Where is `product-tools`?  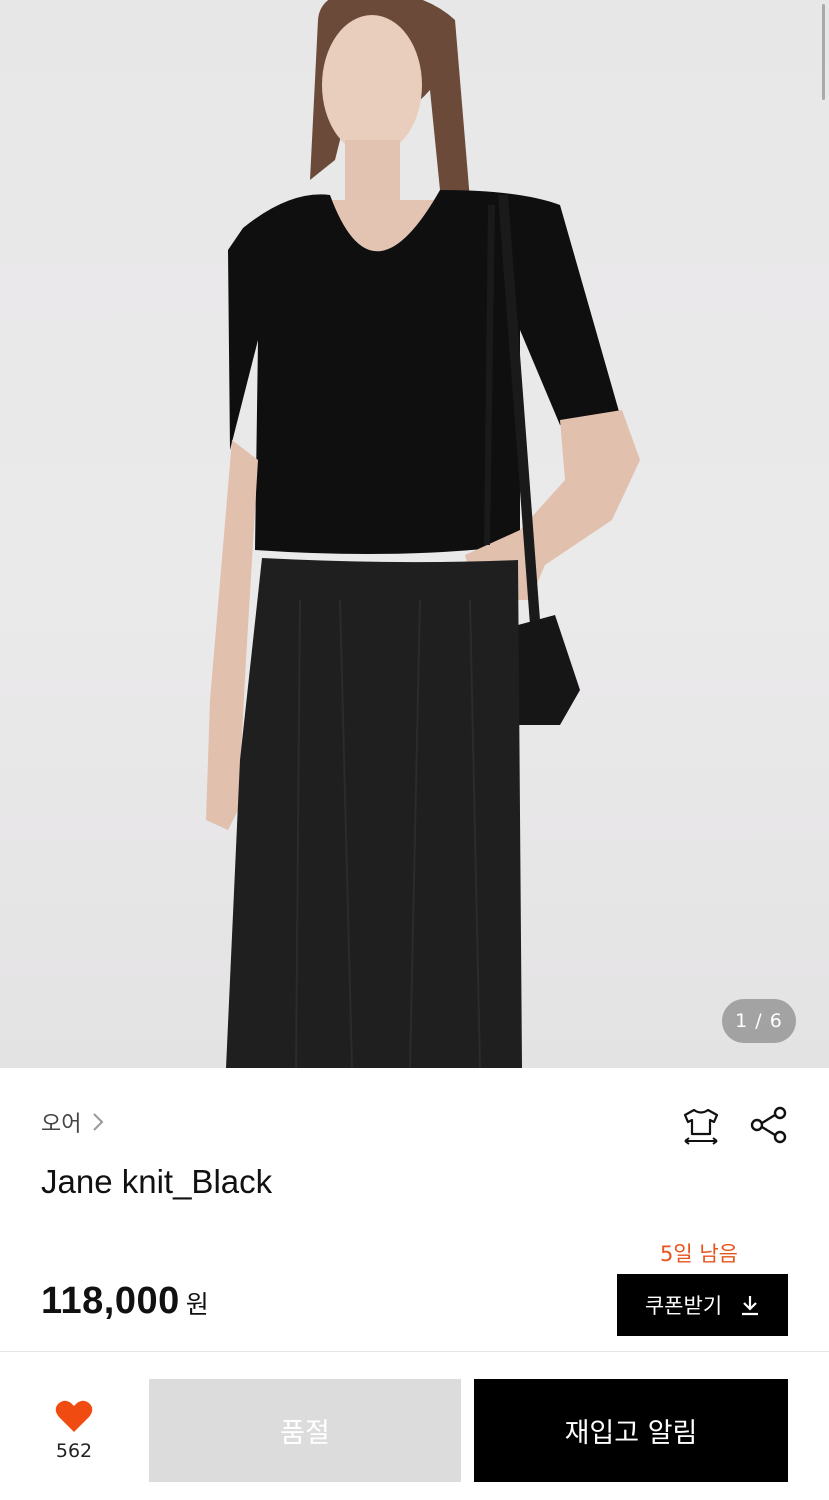 product-tools is located at coordinates (735, 1125).